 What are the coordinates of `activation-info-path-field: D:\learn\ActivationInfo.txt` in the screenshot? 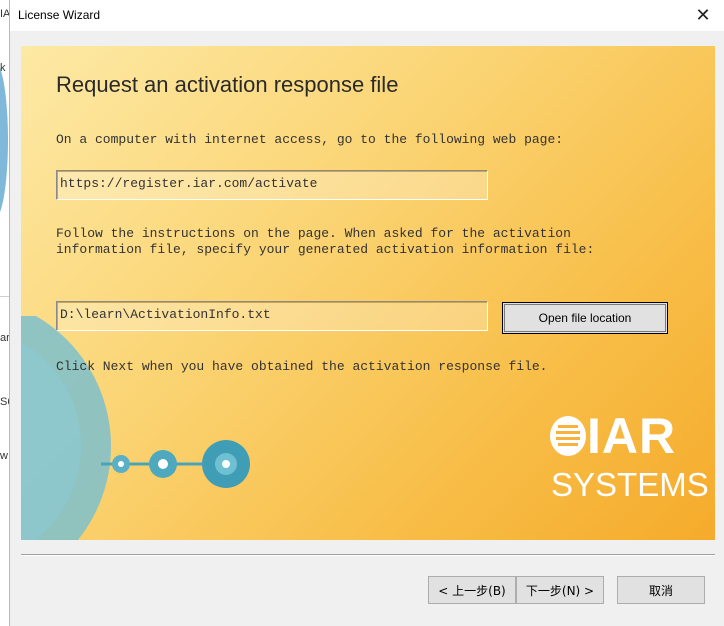 It's located at (272, 316).